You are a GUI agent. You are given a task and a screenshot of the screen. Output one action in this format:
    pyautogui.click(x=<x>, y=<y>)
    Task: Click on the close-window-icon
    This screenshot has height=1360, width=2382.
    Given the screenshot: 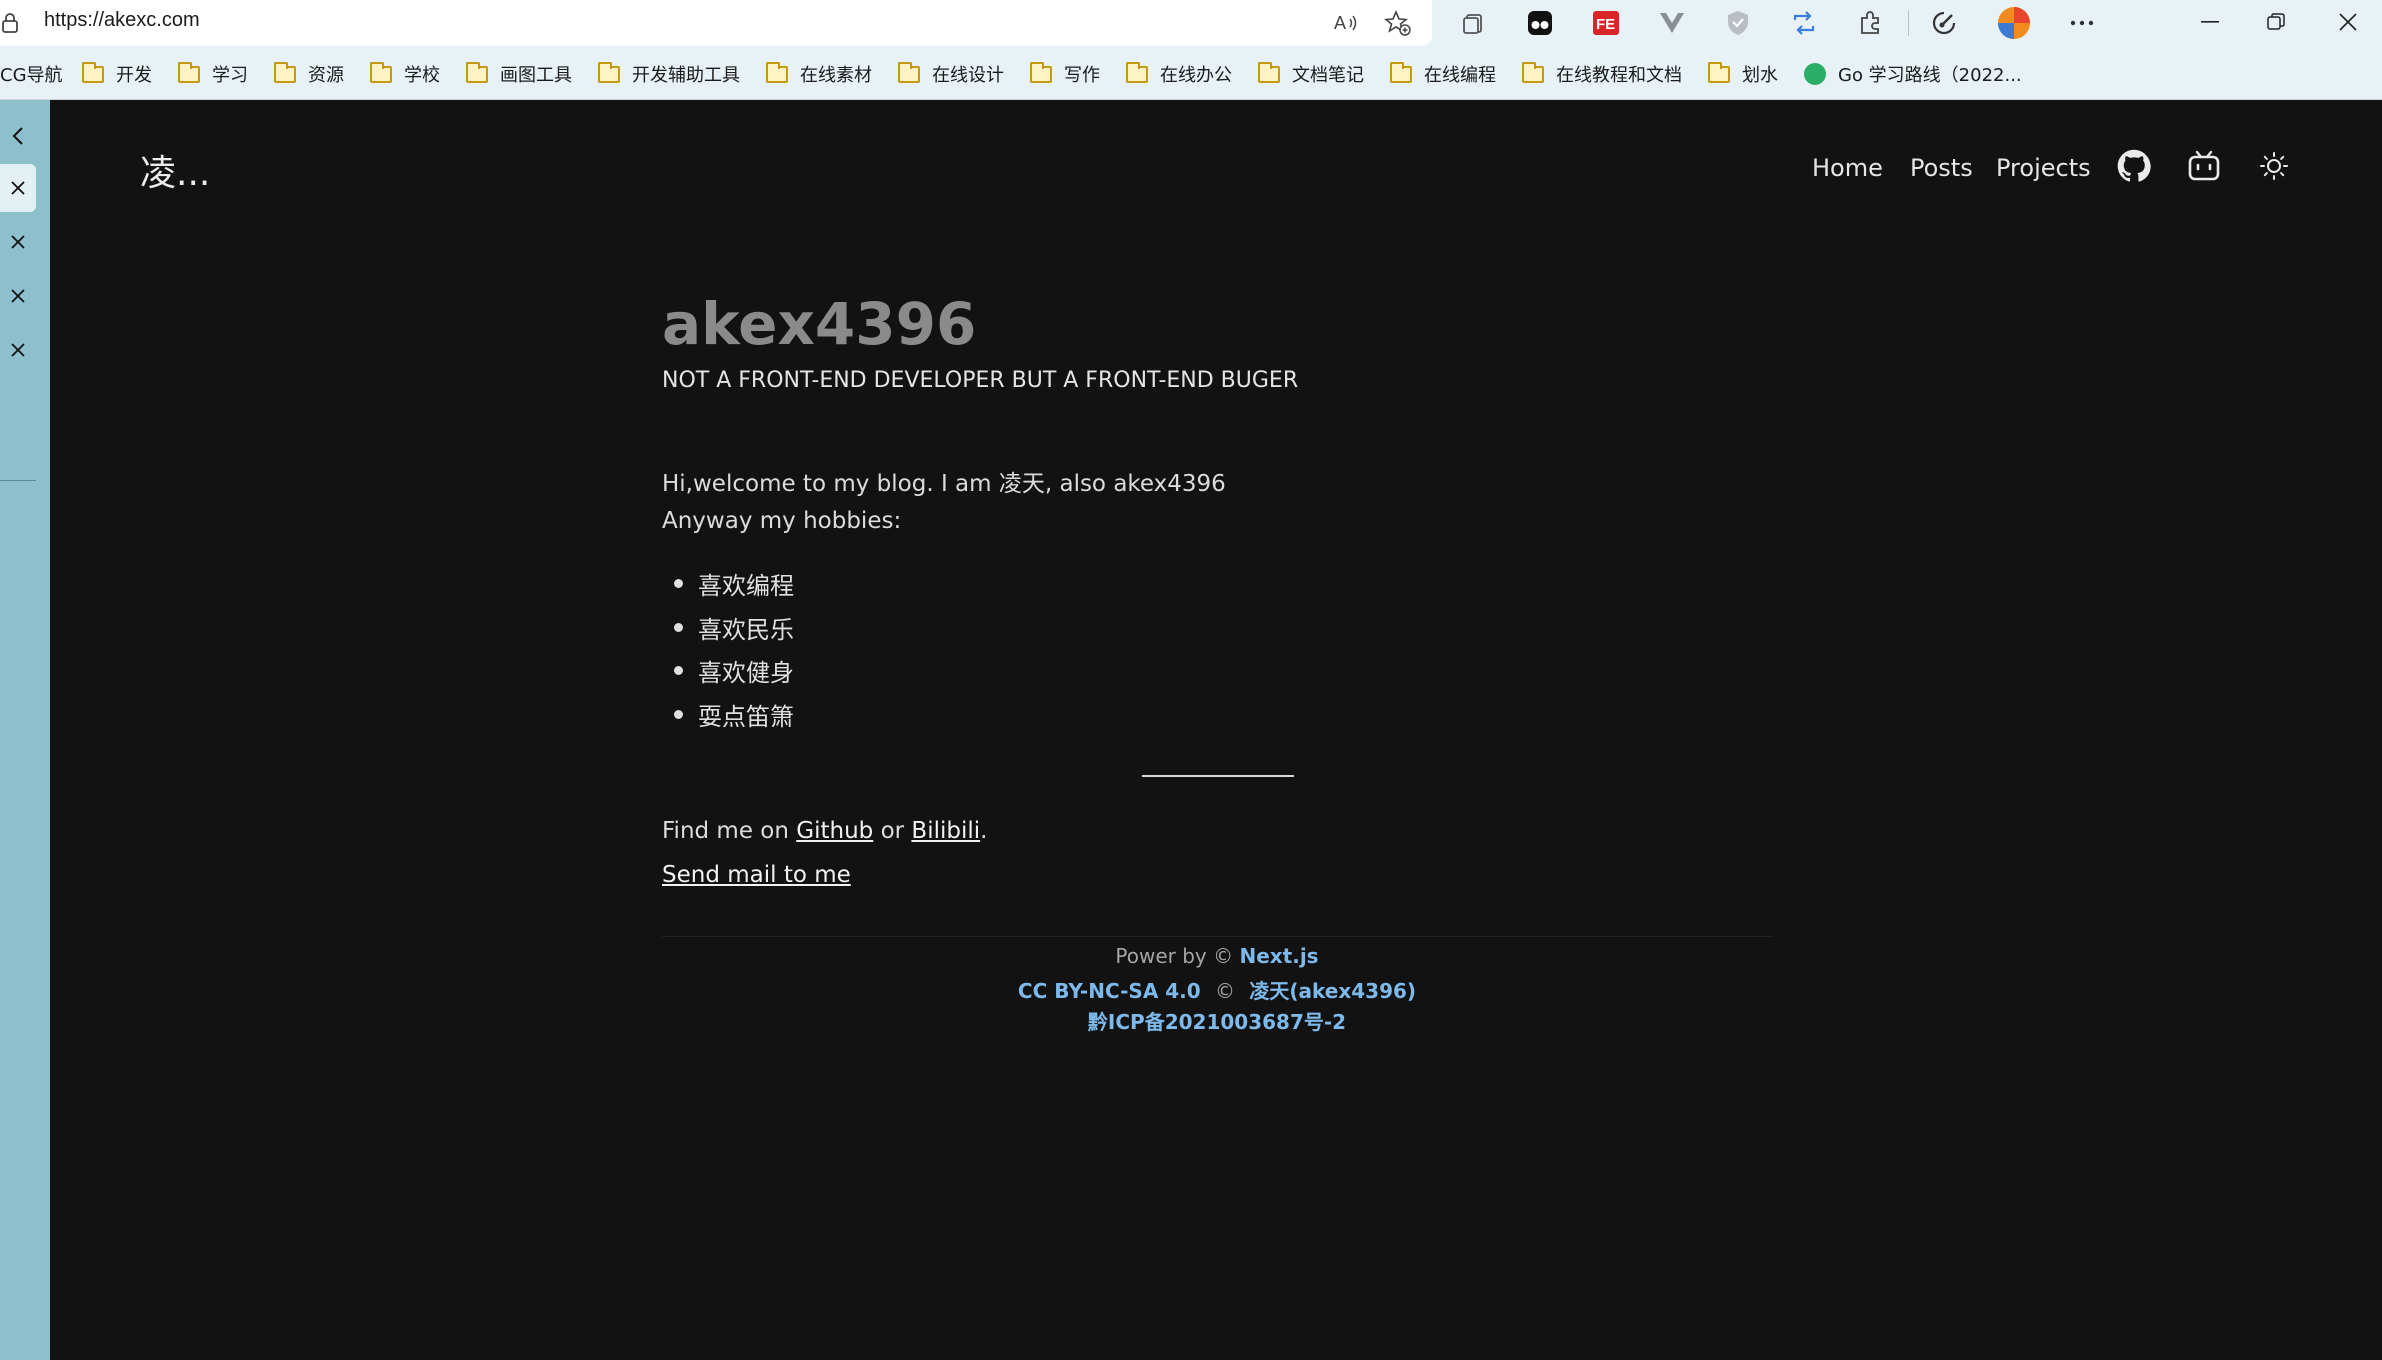 What is the action you would take?
    pyautogui.click(x=2348, y=22)
    